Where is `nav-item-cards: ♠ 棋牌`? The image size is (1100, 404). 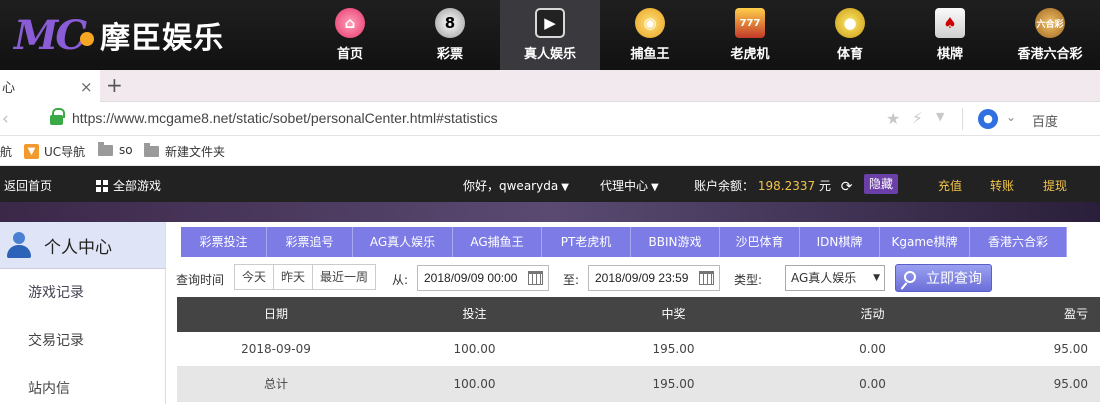 nav-item-cards: ♠ 棋牌 is located at coordinates (950, 35).